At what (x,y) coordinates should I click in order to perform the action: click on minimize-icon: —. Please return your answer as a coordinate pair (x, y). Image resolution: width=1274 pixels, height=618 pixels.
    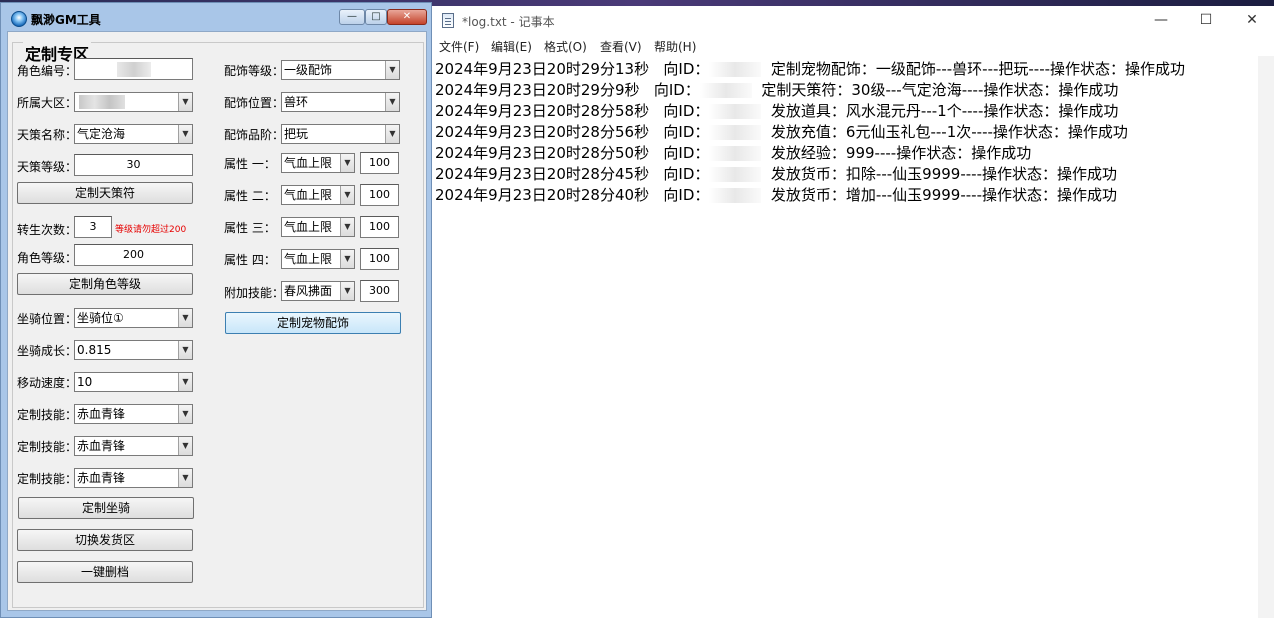
    Looking at the image, I should click on (1161, 20).